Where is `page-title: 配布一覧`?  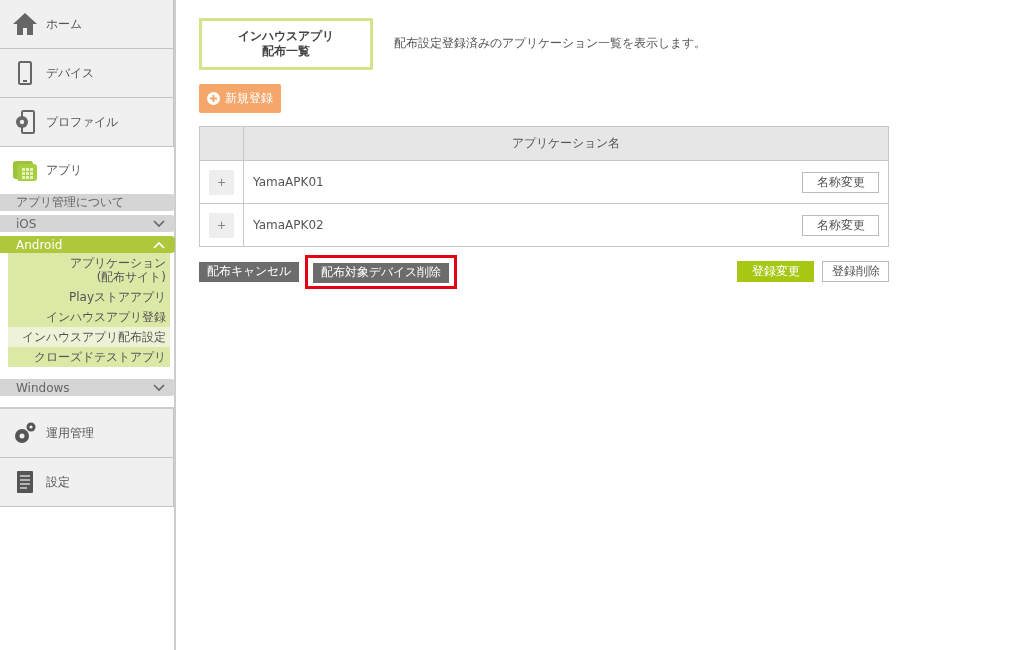 page-title: 配布一覧 is located at coordinates (286, 51).